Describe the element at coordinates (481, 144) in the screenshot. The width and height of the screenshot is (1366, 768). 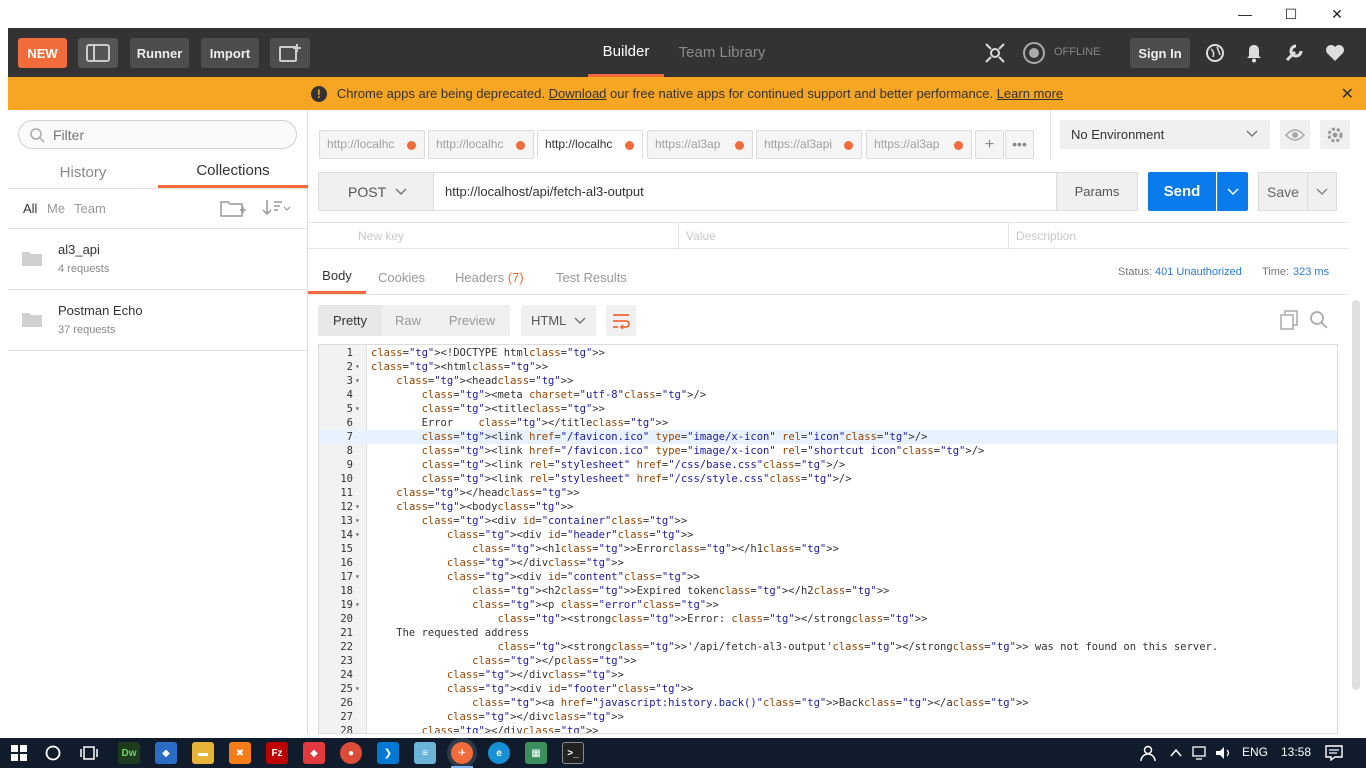
I see `request-tab: http://localhc` at that location.